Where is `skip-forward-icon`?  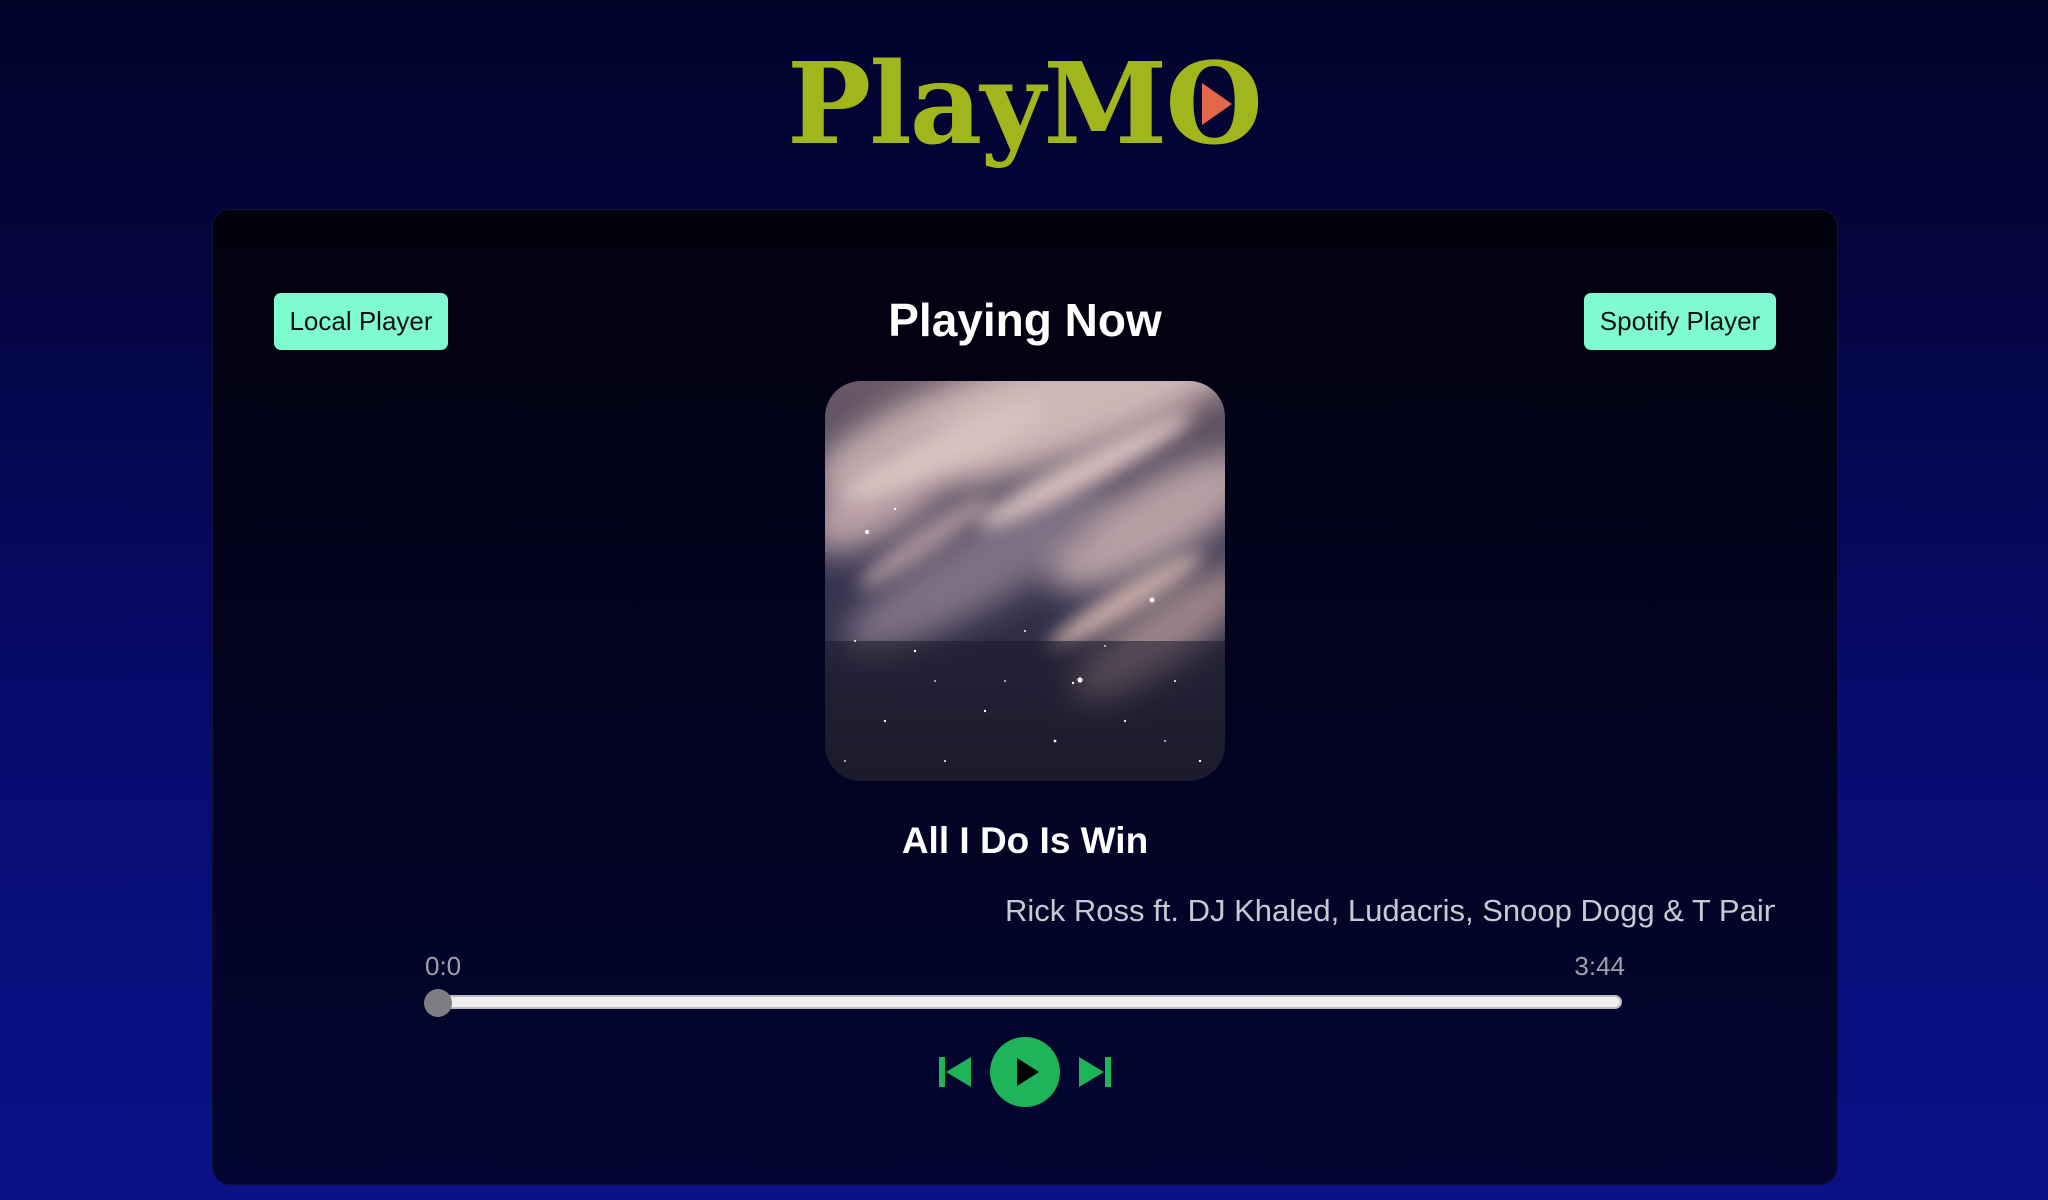 skip-forward-icon is located at coordinates (1095, 1072).